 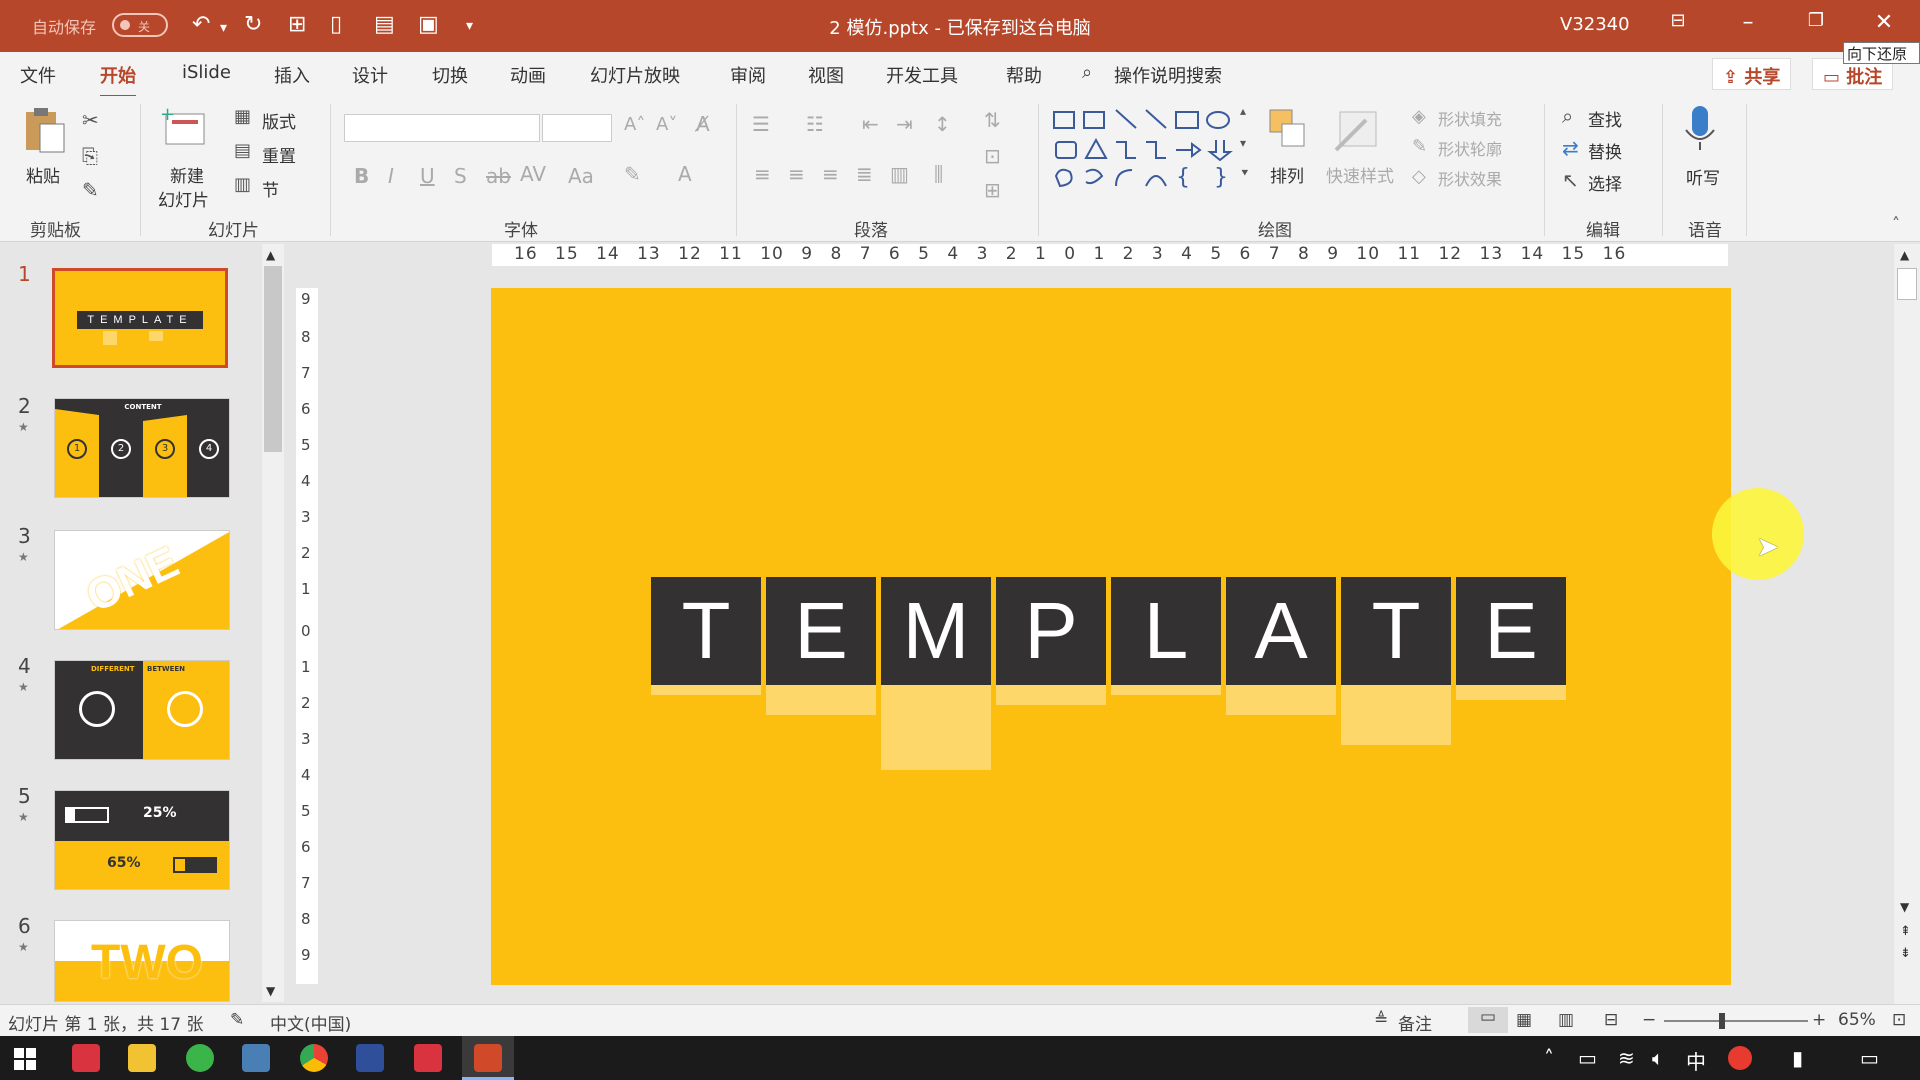 I want to click on clear-format-icon: A̸, so click(x=703, y=124).